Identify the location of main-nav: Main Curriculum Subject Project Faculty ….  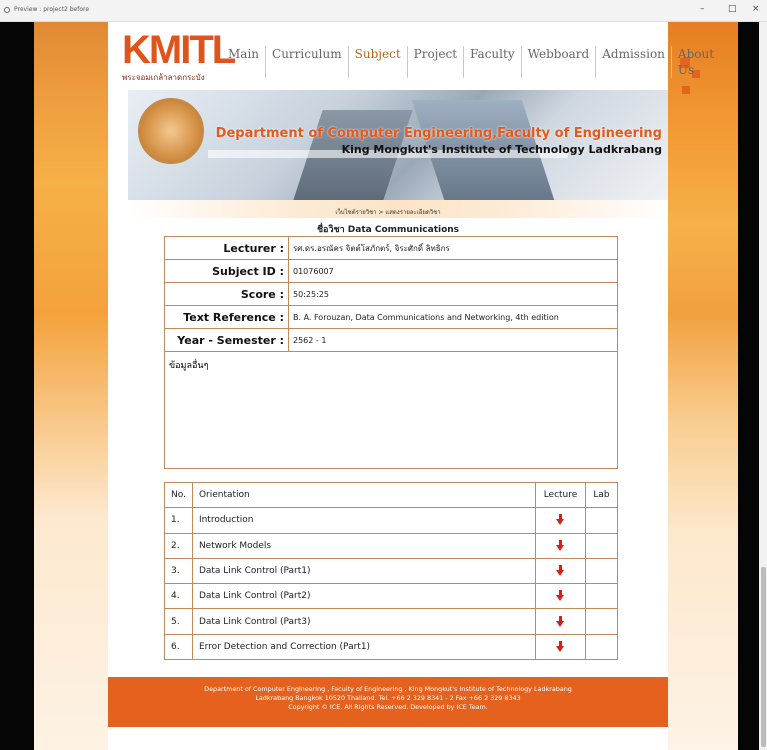
(471, 62).